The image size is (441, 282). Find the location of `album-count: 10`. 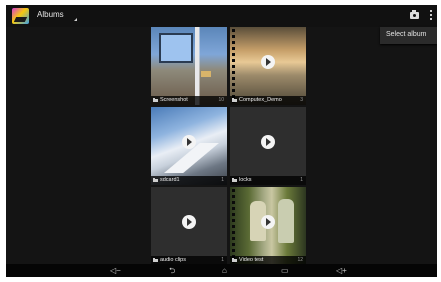

album-count: 10 is located at coordinates (221, 100).